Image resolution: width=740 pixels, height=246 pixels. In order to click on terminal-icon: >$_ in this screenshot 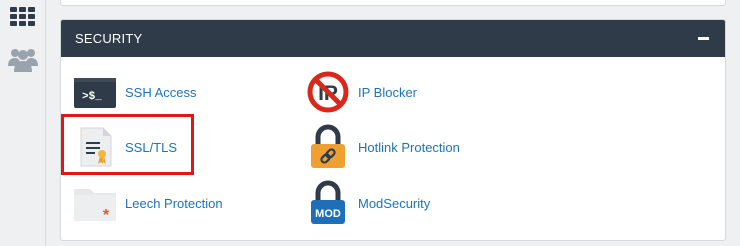, I will do `click(95, 92)`.